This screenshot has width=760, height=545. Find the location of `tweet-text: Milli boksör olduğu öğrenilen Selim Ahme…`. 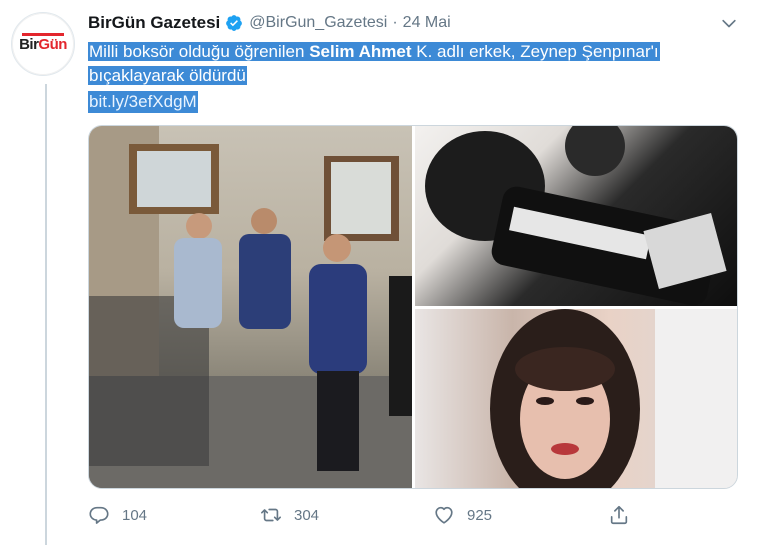

tweet-text: Milli boksör olduğu öğrenilen Selim Ahme… is located at coordinates (413, 64).